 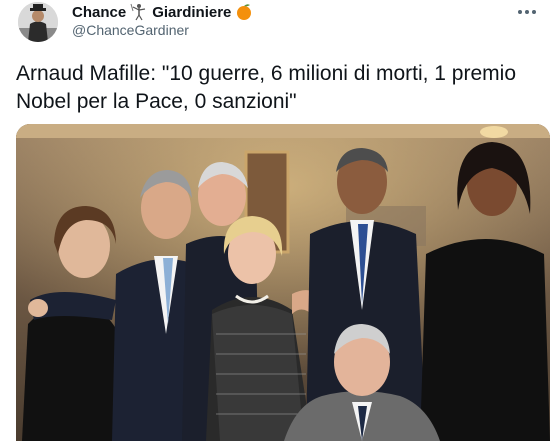 I want to click on author-handle: @ChanceGardiner, so click(x=130, y=30).